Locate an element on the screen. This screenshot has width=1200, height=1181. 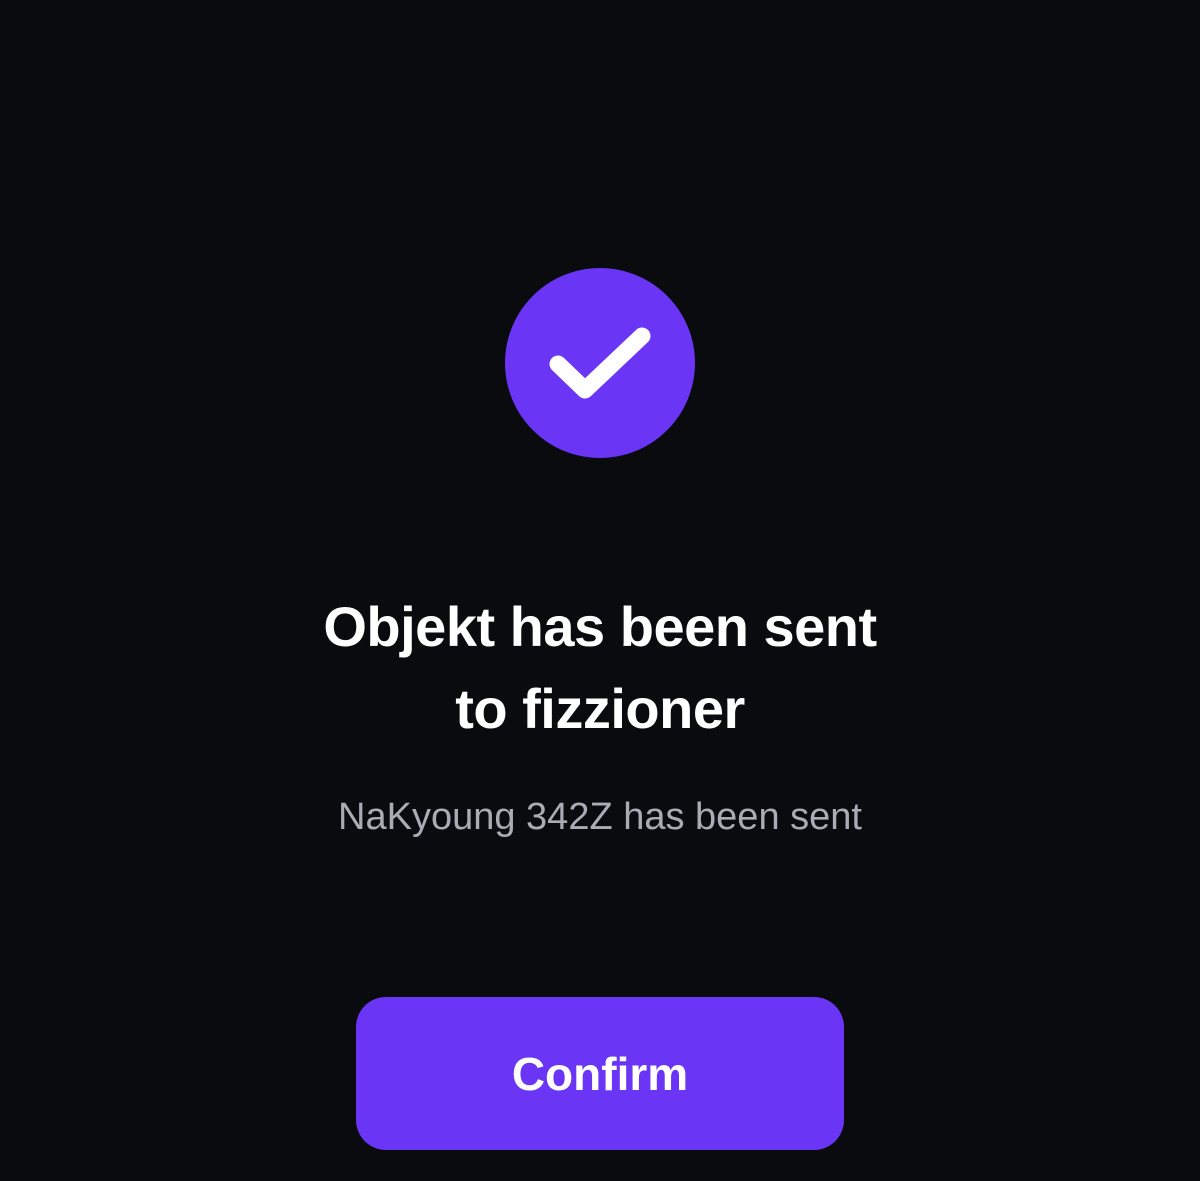
success-title-line-1: Objekt has been sent is located at coordinates (600, 626).